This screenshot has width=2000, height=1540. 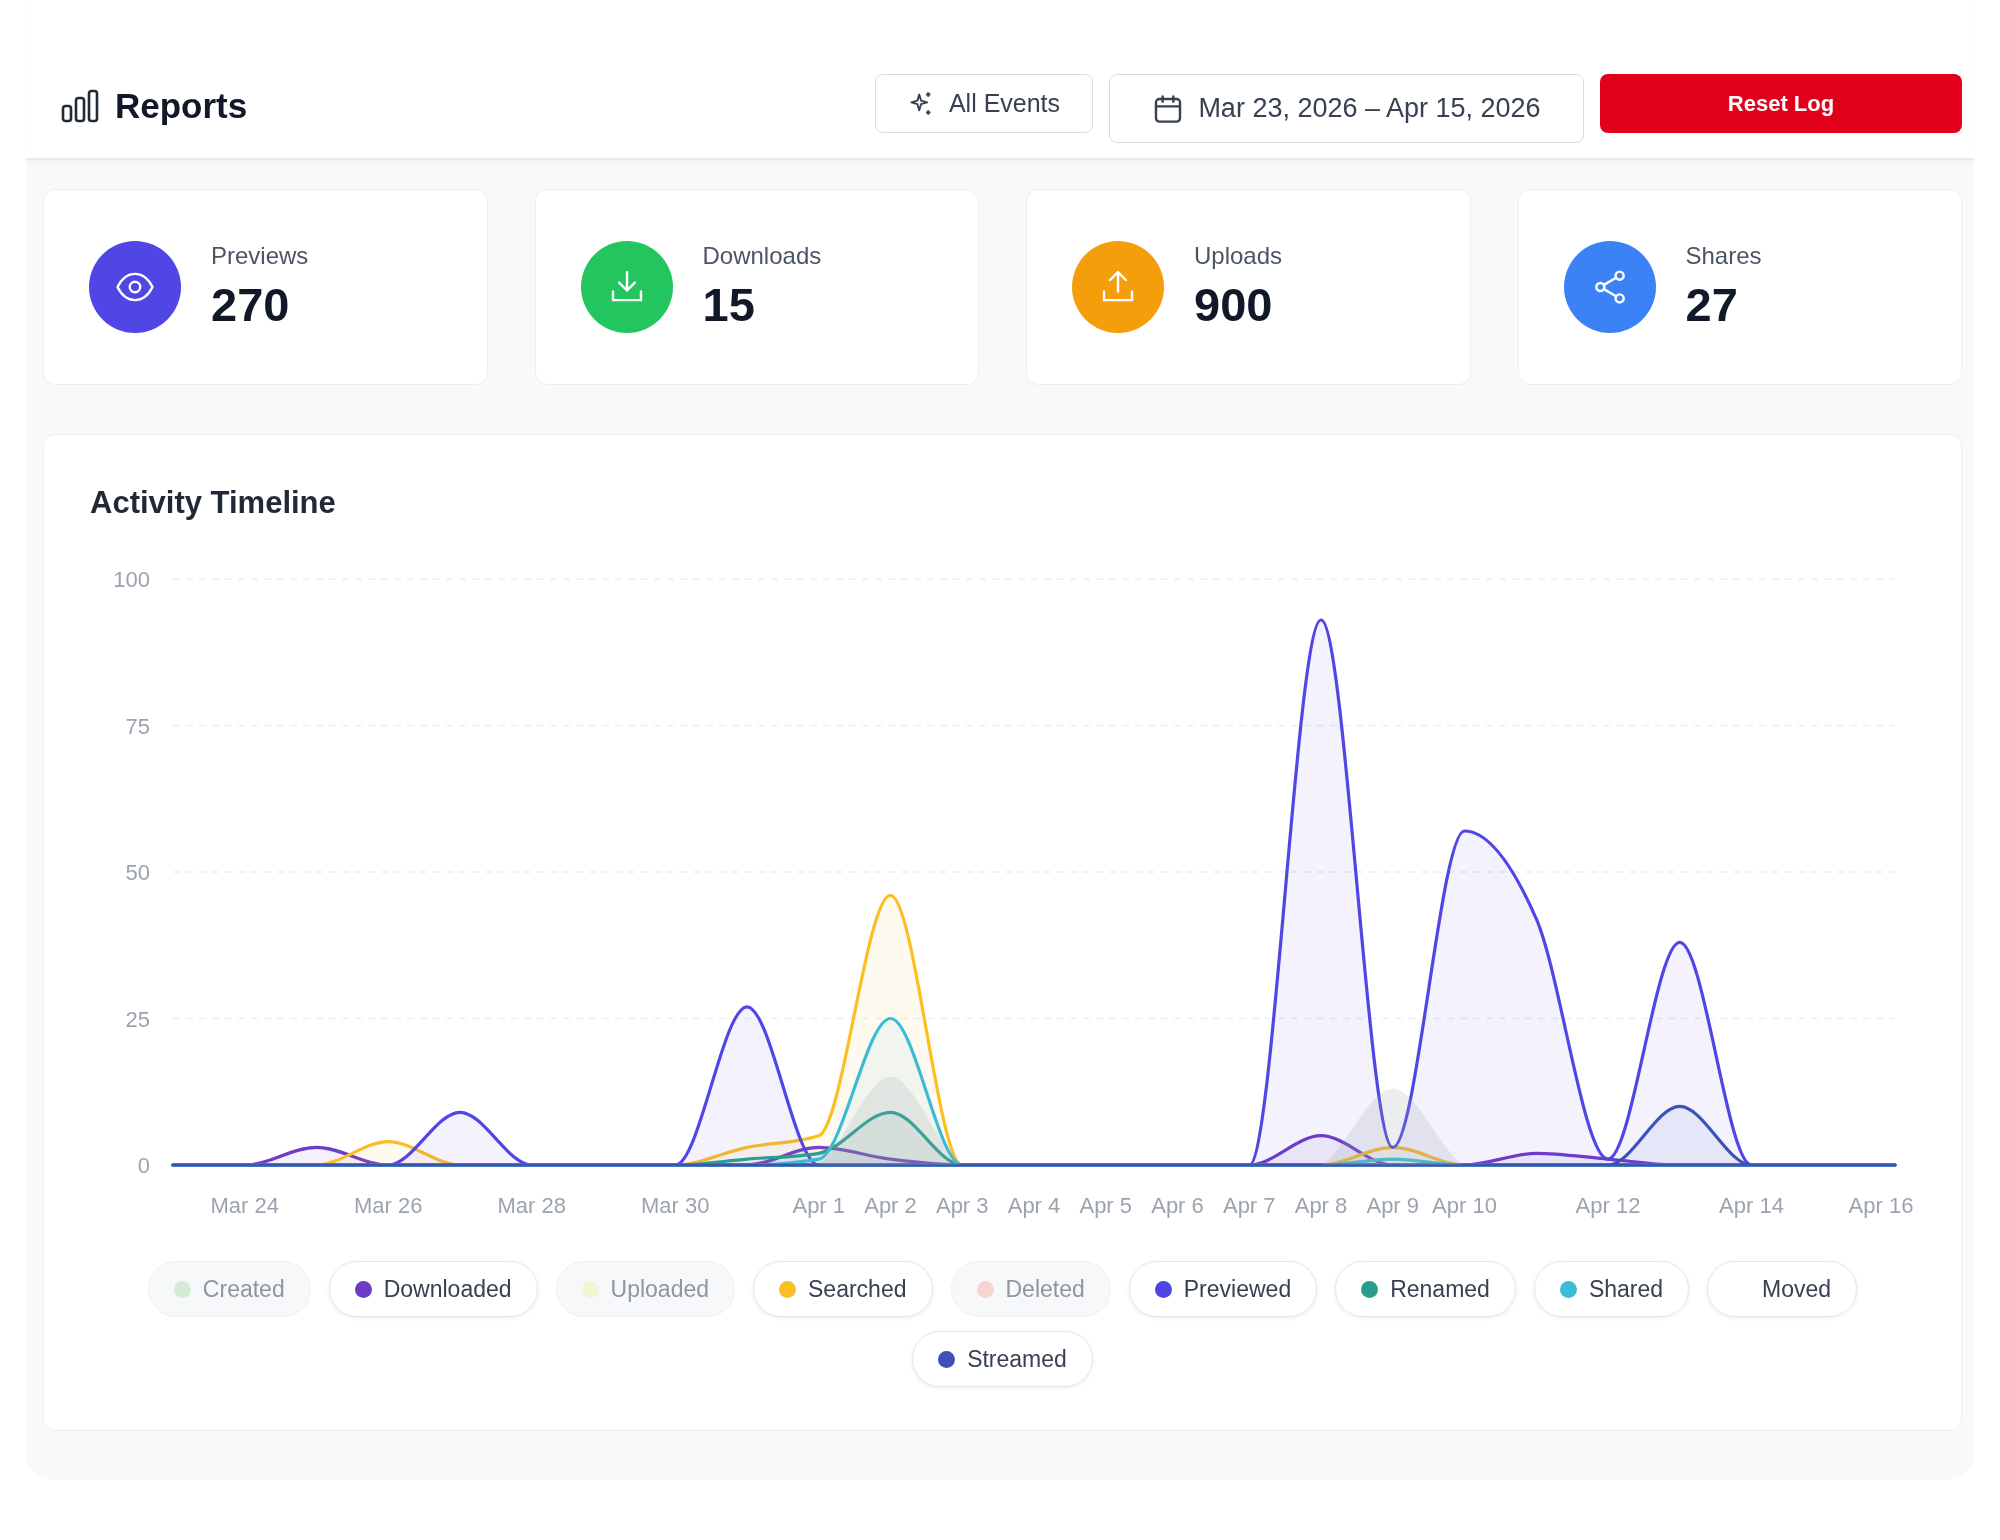 I want to click on legend-item: Downloaded, so click(x=433, y=1289).